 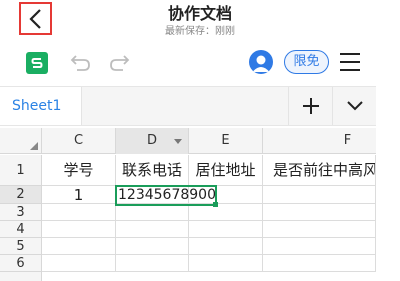 What do you see at coordinates (319, 170) in the screenshot?
I see `cell-f1: 是否前往中高风` at bounding box center [319, 170].